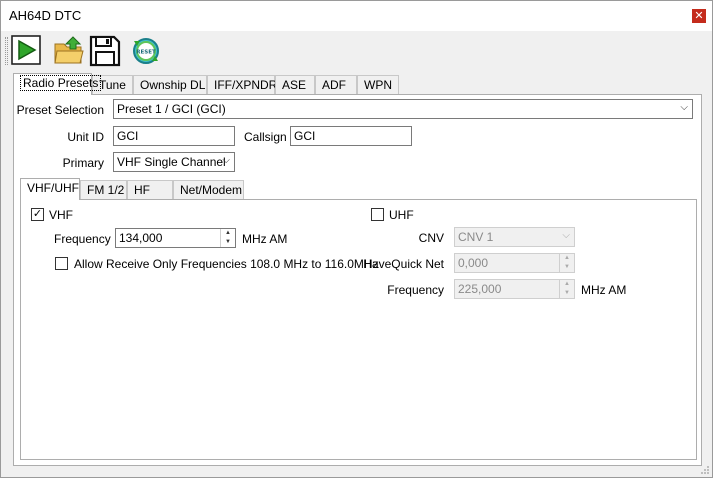  I want to click on unit-id-label: Unit ID, so click(85, 137).